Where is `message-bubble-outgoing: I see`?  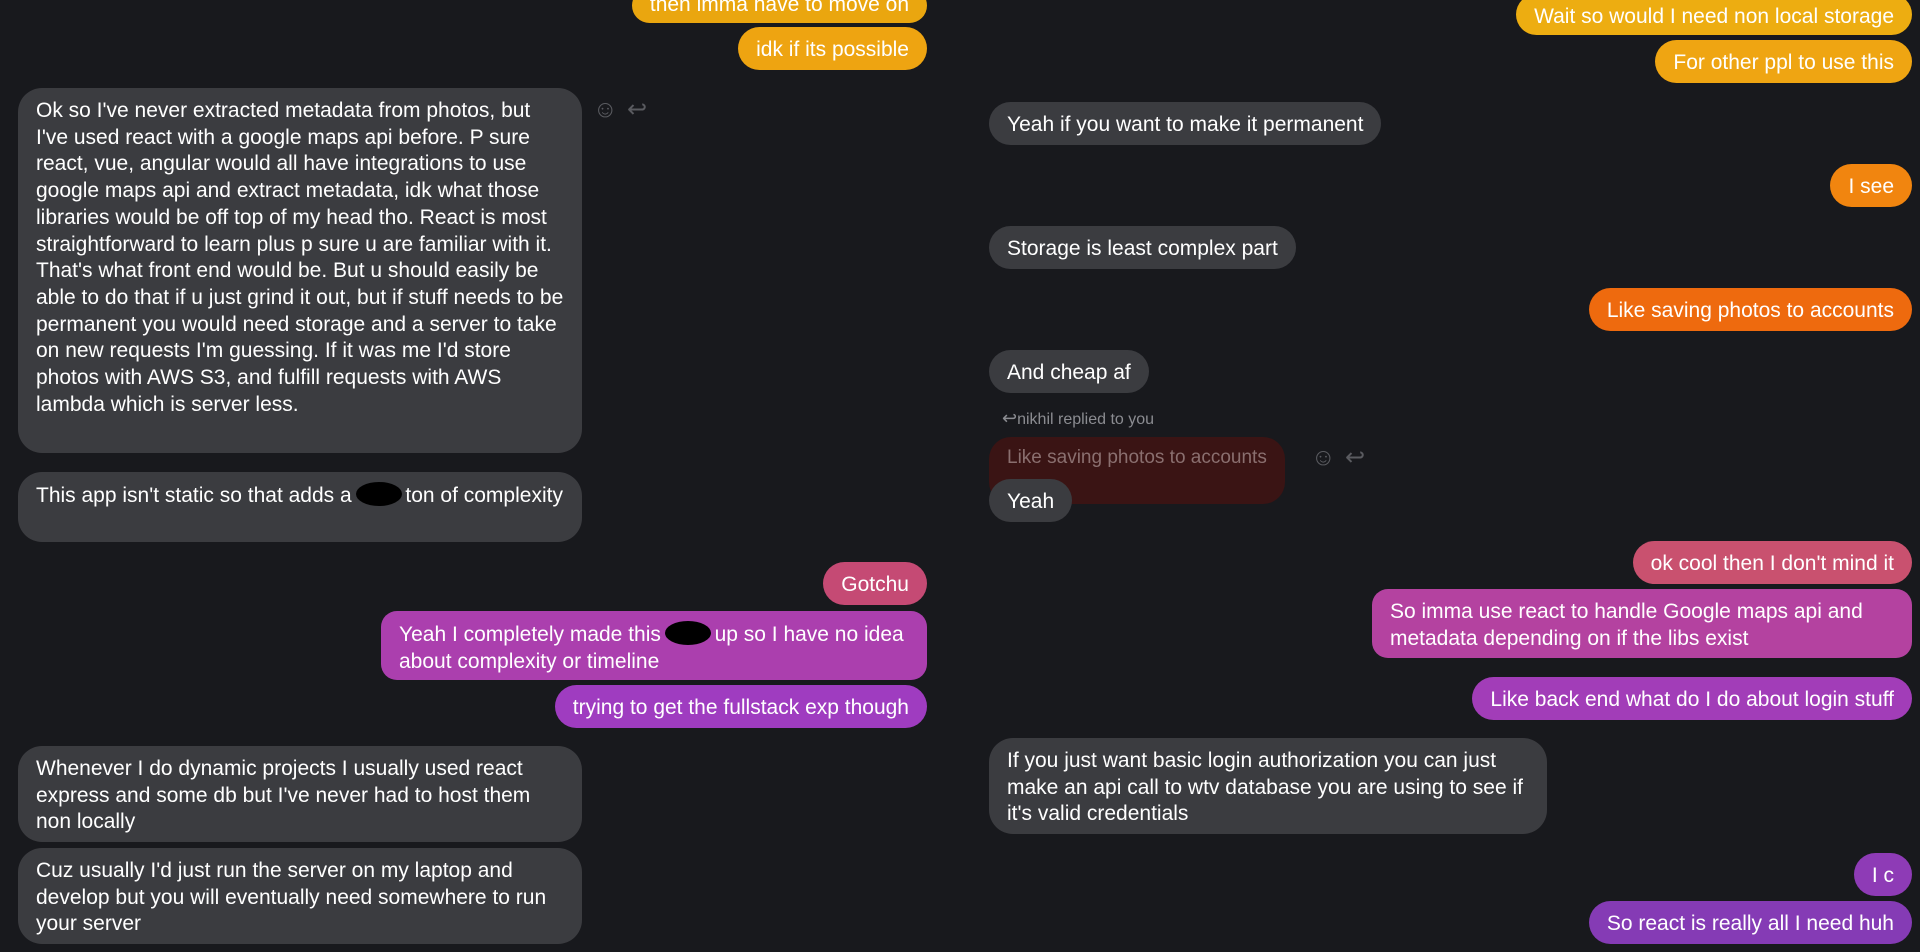 message-bubble-outgoing: I see is located at coordinates (1871, 185).